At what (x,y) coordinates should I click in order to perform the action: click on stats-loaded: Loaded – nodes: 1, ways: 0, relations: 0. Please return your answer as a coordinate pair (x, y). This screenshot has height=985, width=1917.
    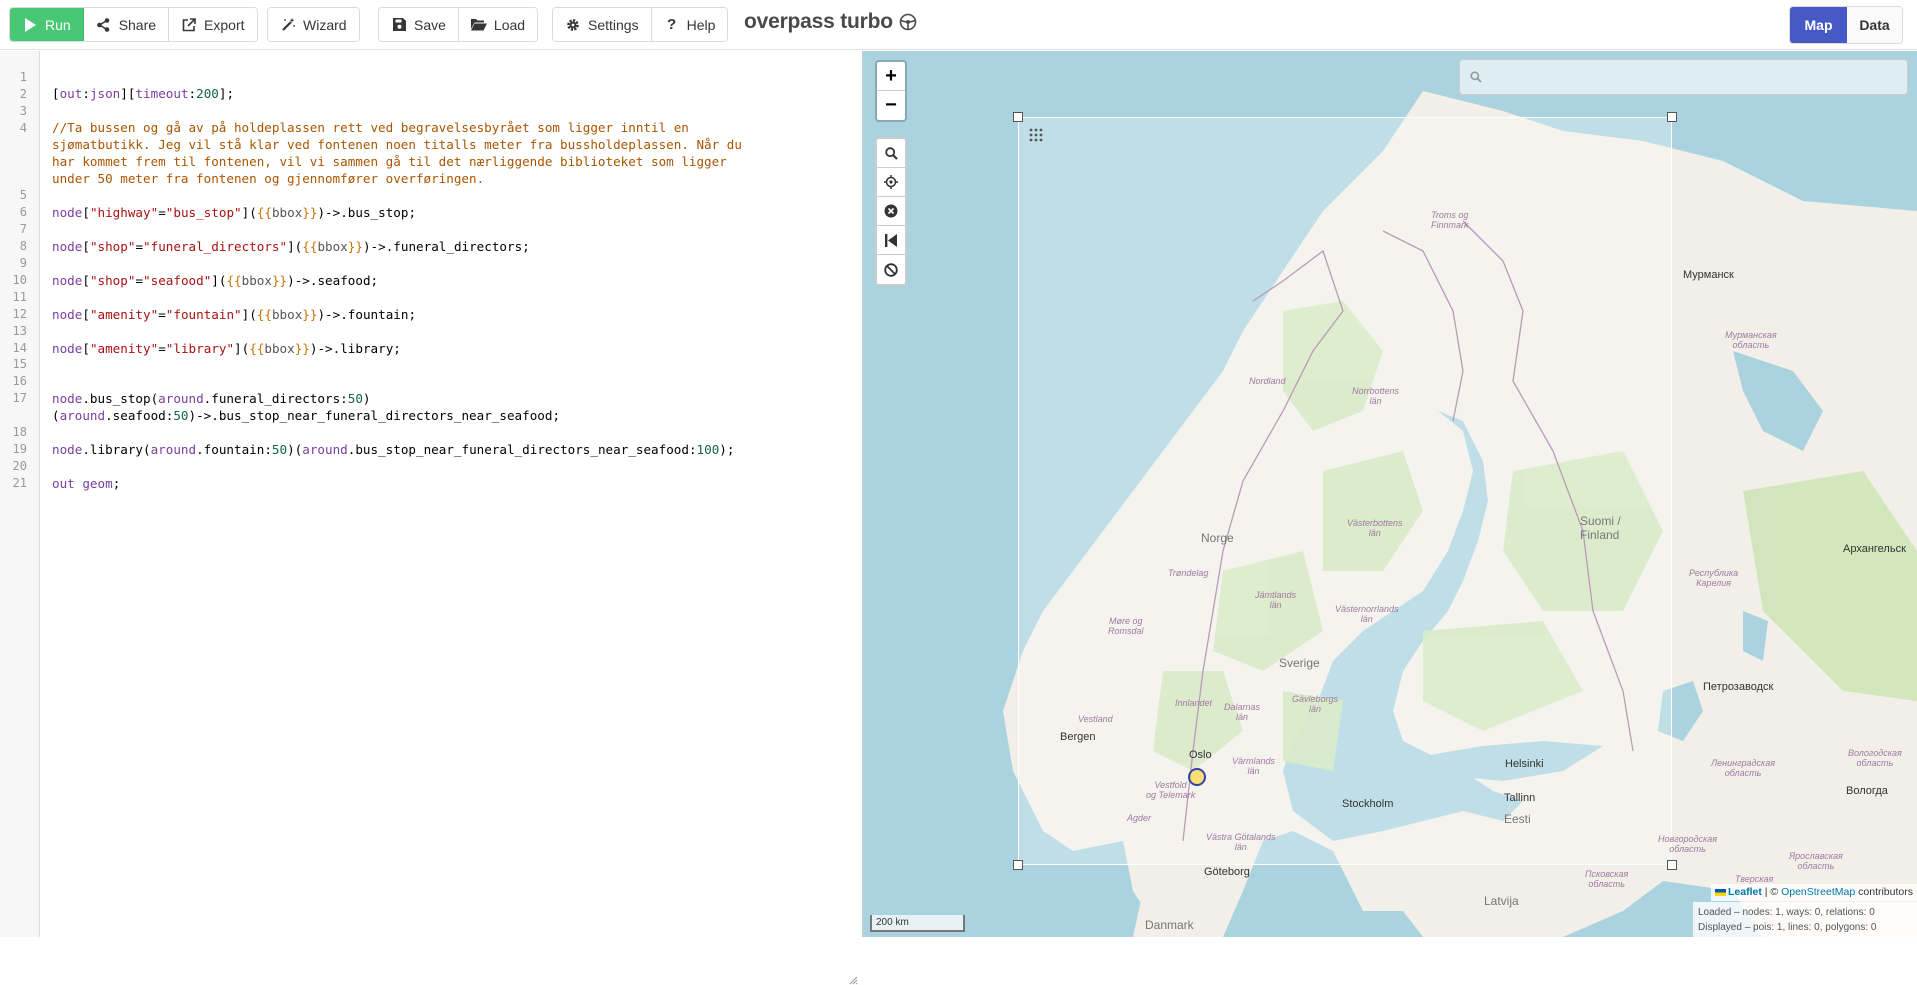
    Looking at the image, I should click on (1786, 912).